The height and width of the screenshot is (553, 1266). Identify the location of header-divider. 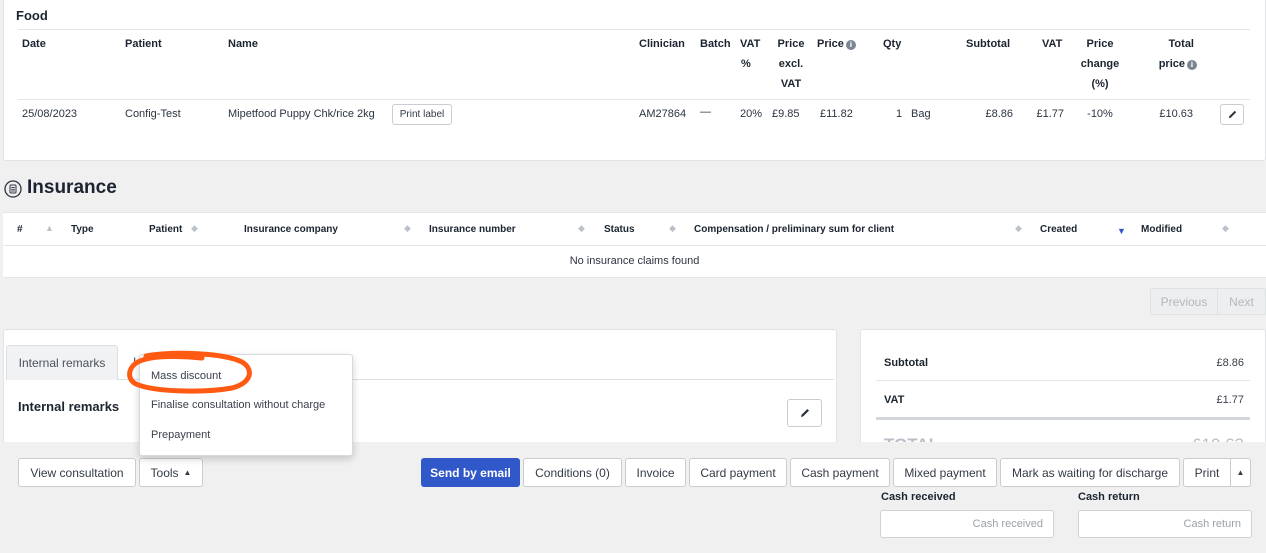
(634, 99).